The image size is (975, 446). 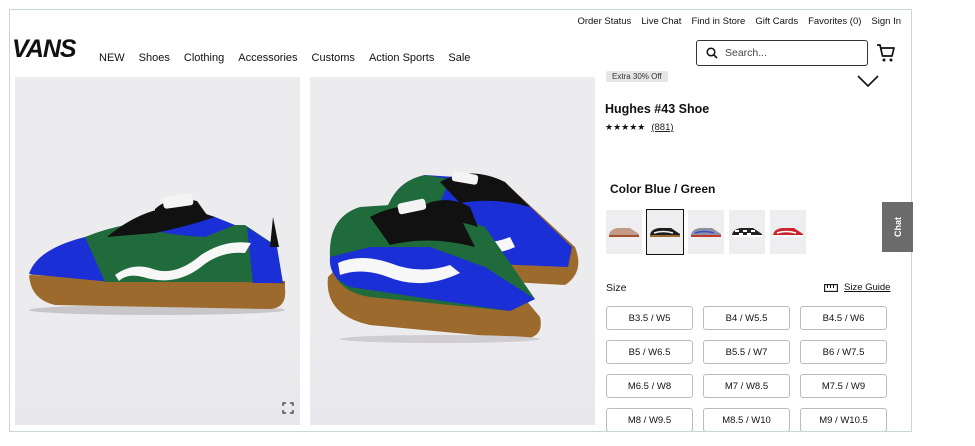 What do you see at coordinates (843, 352) in the screenshot?
I see `size-button: B6 / W7.5` at bounding box center [843, 352].